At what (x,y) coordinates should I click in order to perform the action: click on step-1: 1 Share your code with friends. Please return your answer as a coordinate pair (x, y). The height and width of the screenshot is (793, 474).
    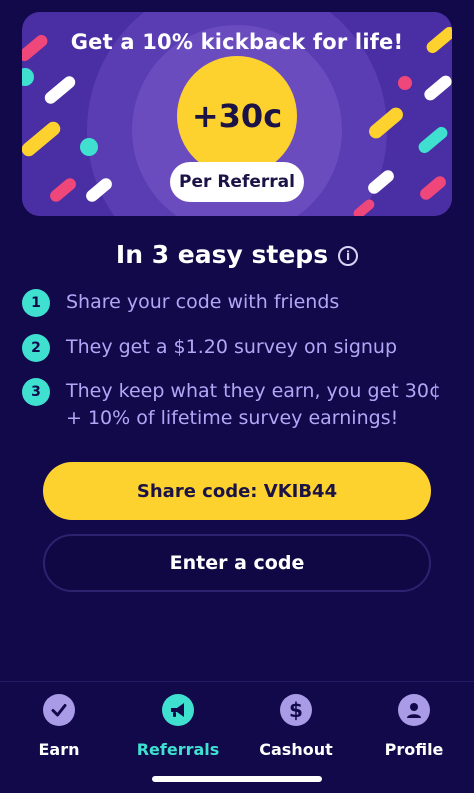
    Looking at the image, I should click on (240, 303).